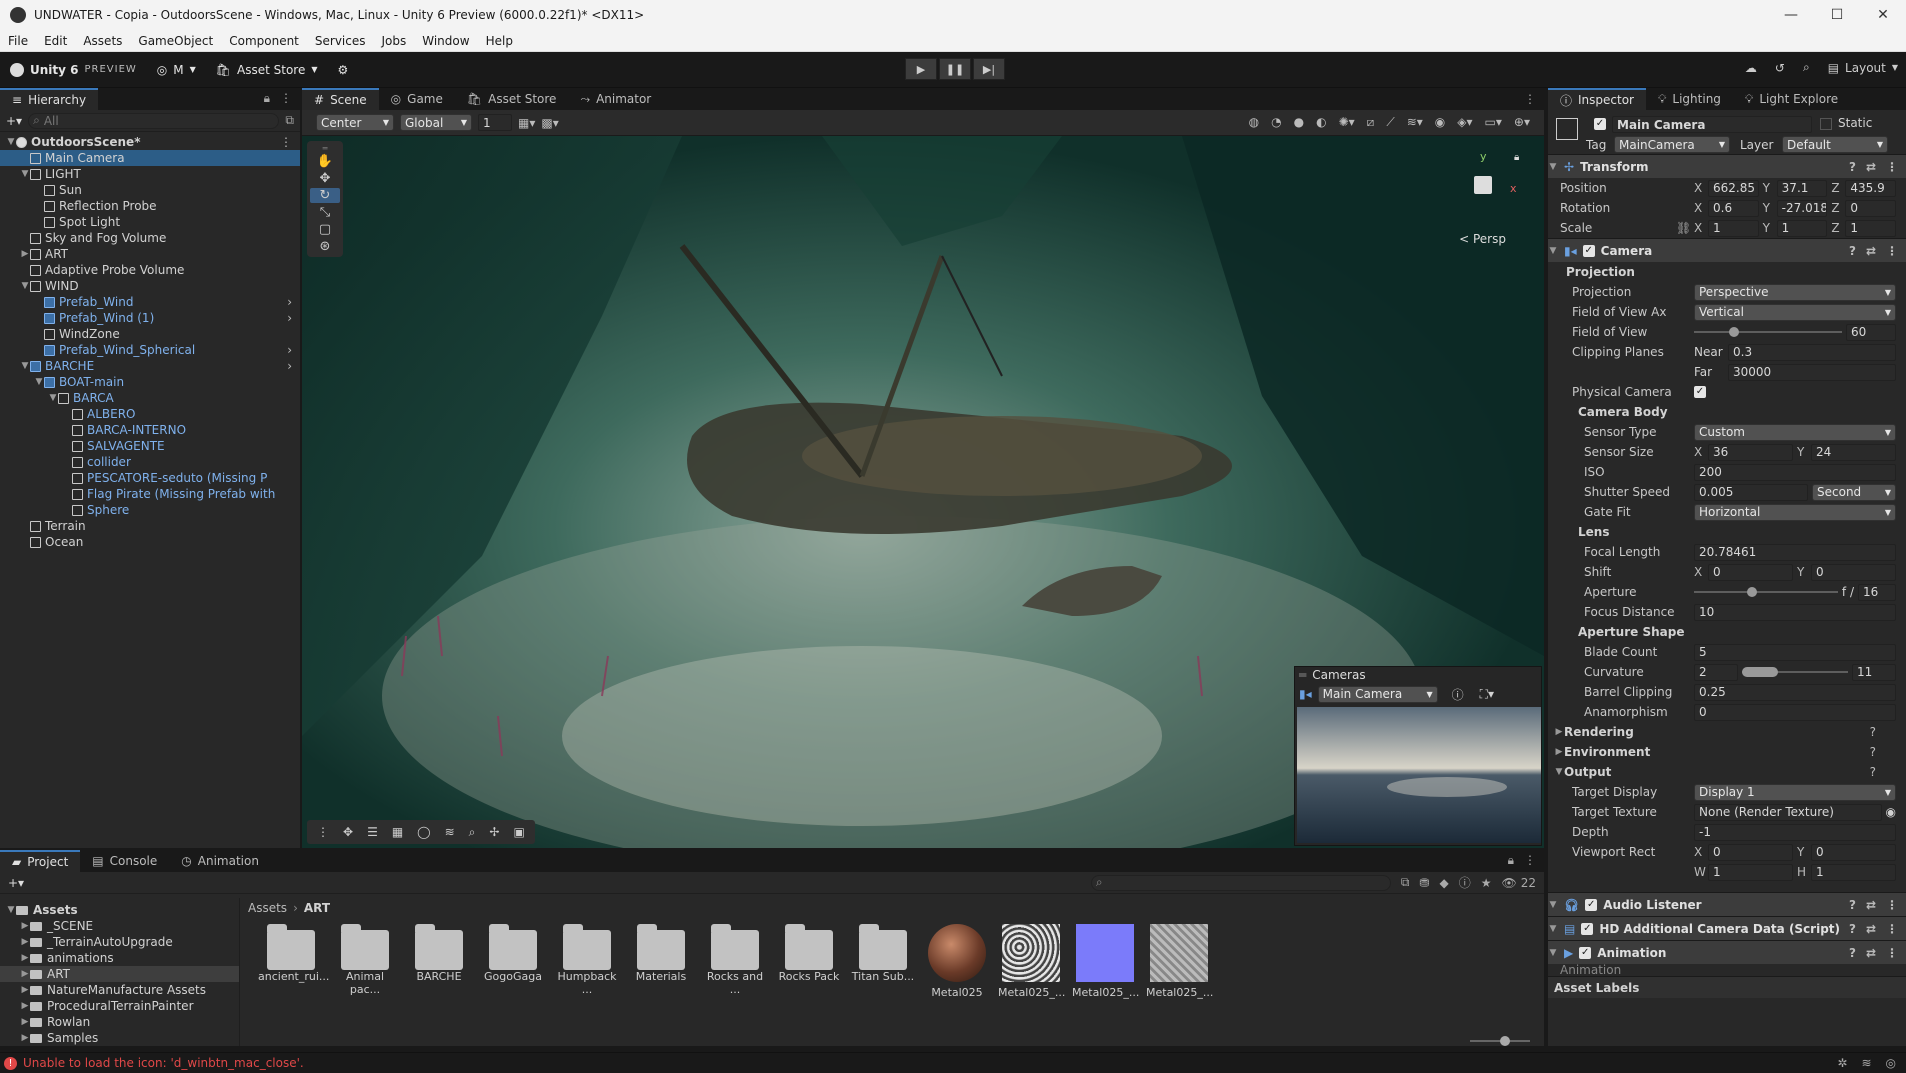  What do you see at coordinates (1751, 592) in the screenshot?
I see `aperture-slider-knob` at bounding box center [1751, 592].